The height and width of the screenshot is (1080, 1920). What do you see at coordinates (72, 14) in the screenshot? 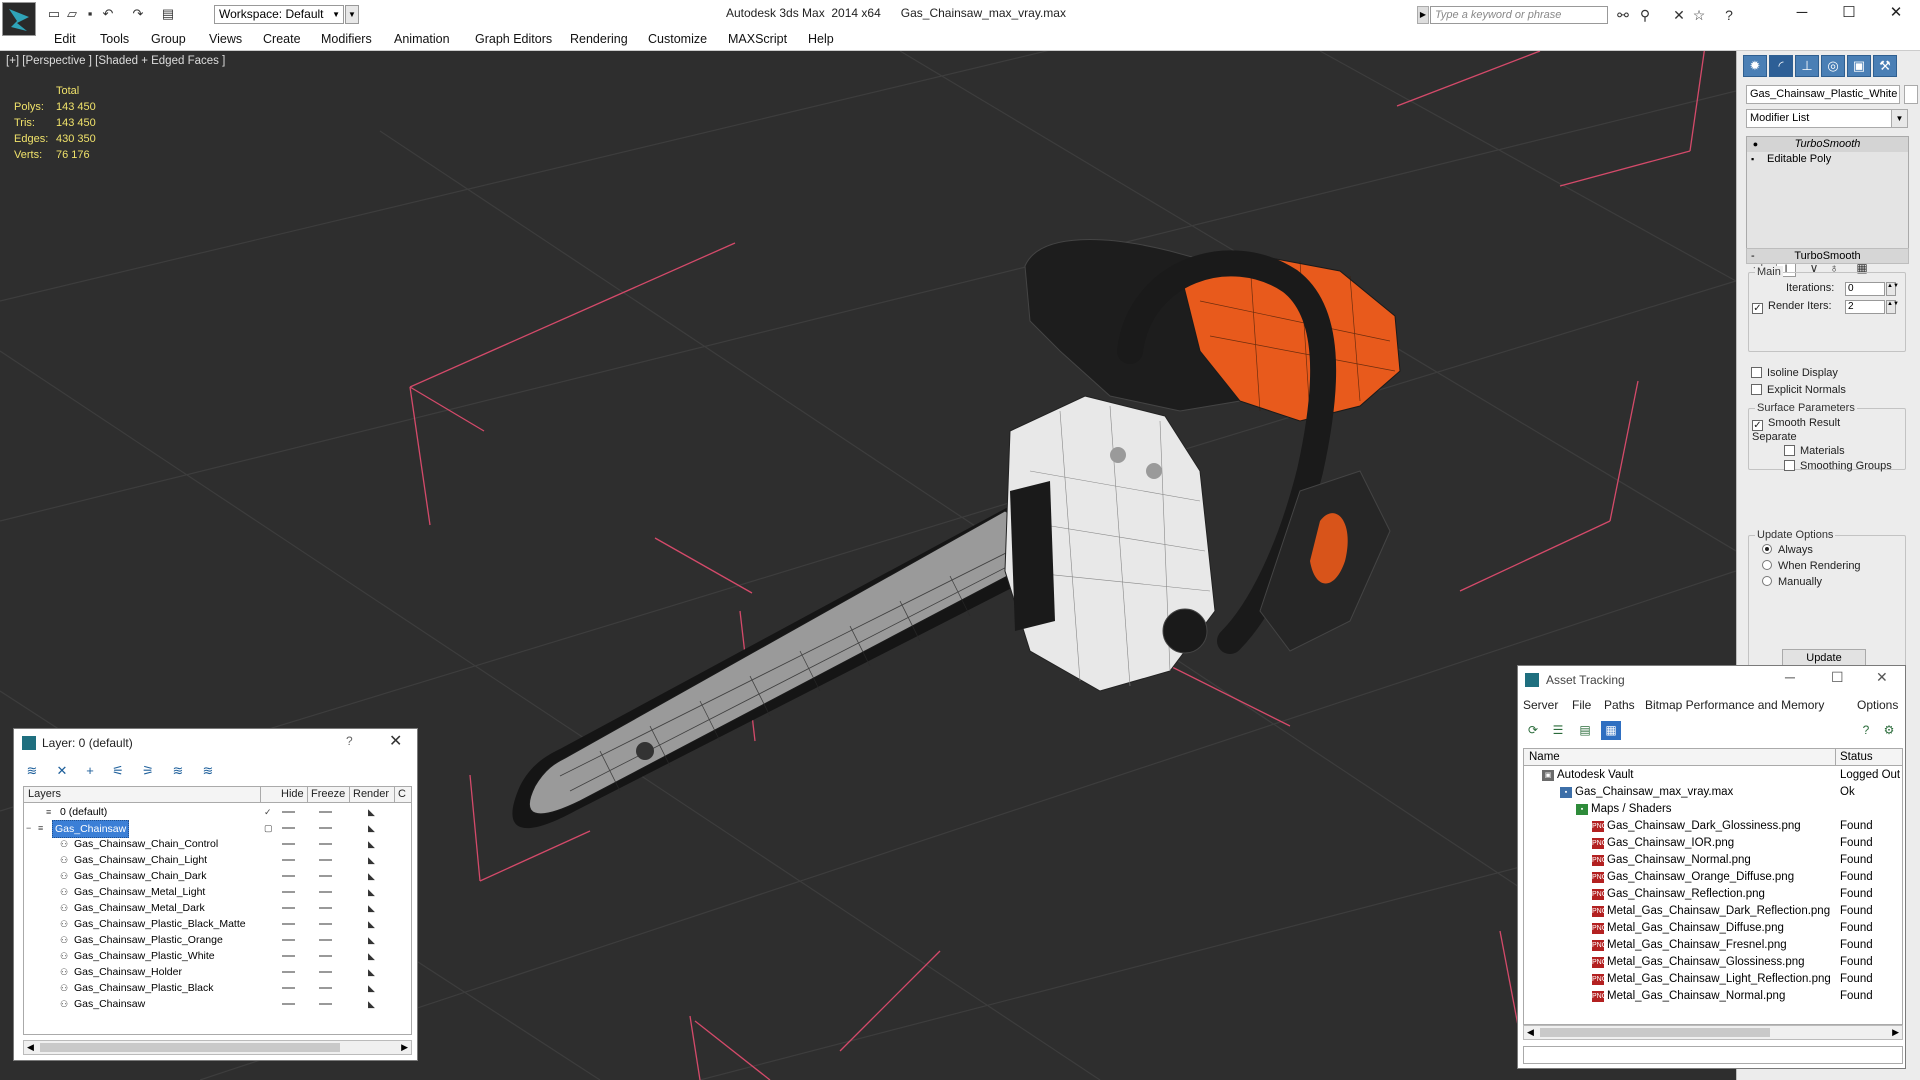
I see `open-file-icon: ▱` at bounding box center [72, 14].